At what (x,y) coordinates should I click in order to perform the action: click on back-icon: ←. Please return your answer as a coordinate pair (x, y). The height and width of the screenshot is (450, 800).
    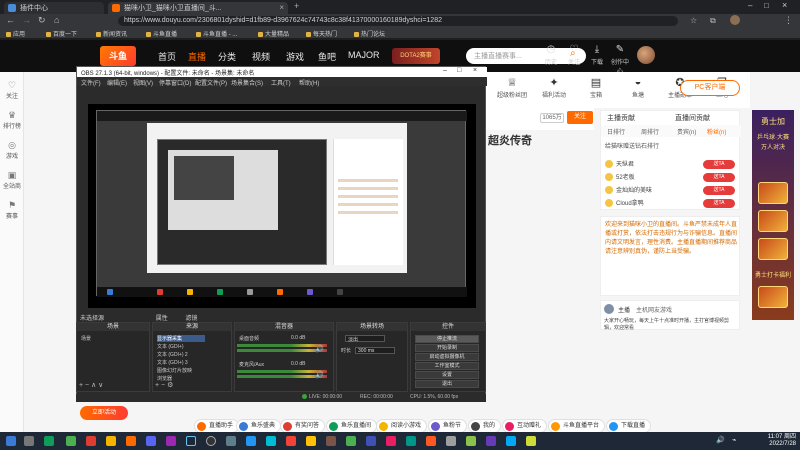
    Looking at the image, I should click on (10, 20).